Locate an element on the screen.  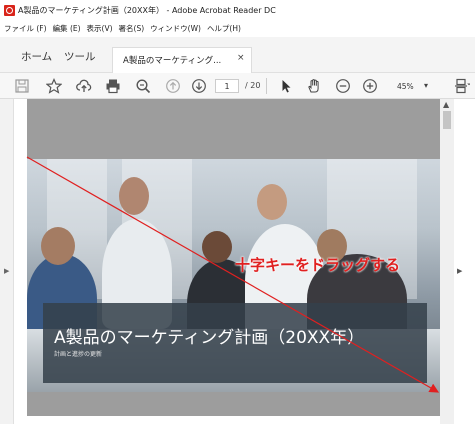
select-arrow-icon is located at coordinates (286, 86).